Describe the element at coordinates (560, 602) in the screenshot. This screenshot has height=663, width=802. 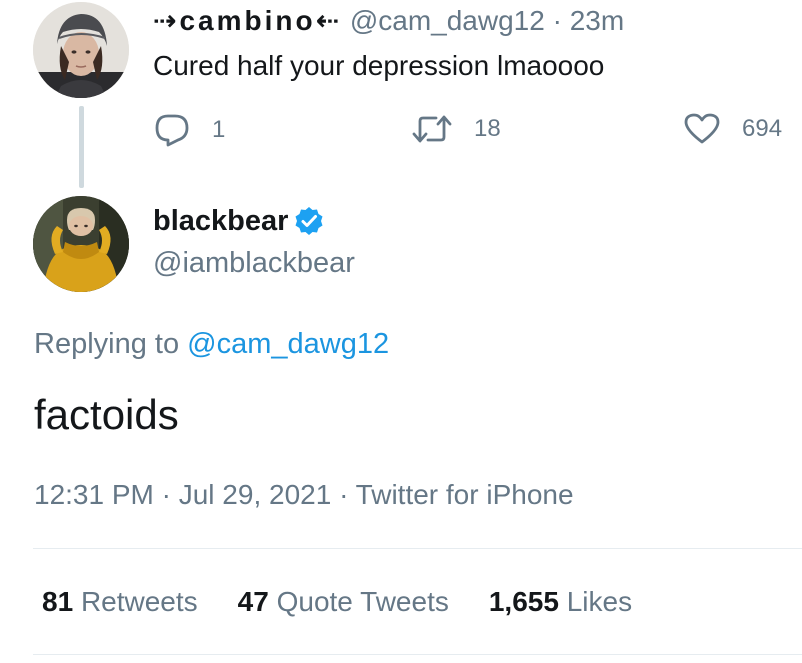
I see `likes-stat: 1,655 Likes` at that location.